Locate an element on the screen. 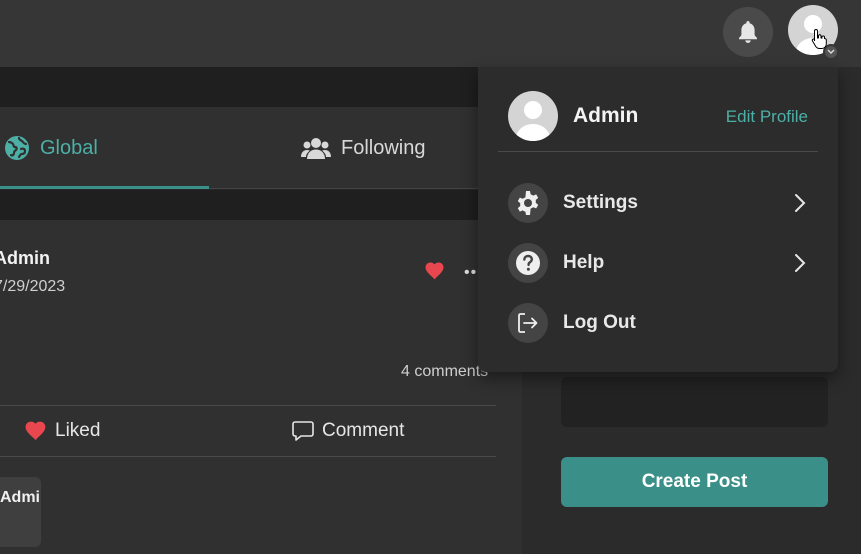  notifications-button is located at coordinates (748, 32).